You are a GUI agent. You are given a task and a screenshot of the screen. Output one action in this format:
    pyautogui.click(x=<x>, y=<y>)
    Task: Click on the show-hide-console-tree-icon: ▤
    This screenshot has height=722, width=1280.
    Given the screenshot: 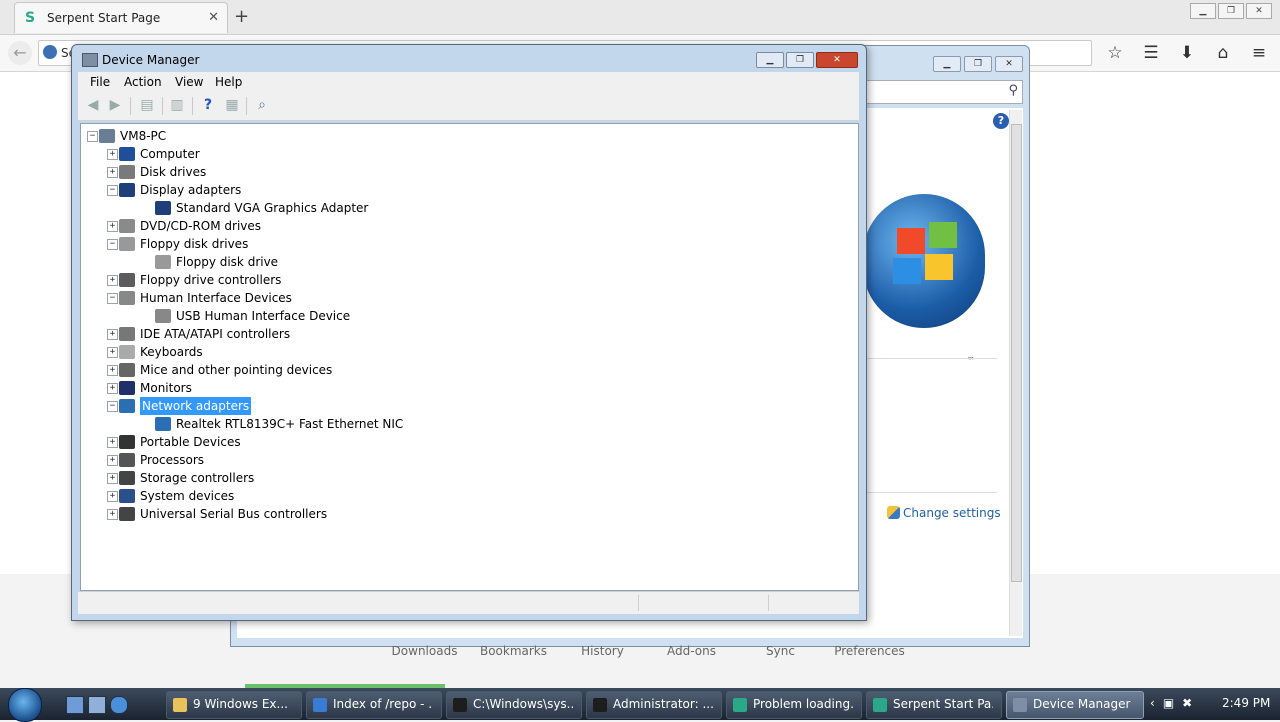 What is the action you would take?
    pyautogui.click(x=147, y=105)
    